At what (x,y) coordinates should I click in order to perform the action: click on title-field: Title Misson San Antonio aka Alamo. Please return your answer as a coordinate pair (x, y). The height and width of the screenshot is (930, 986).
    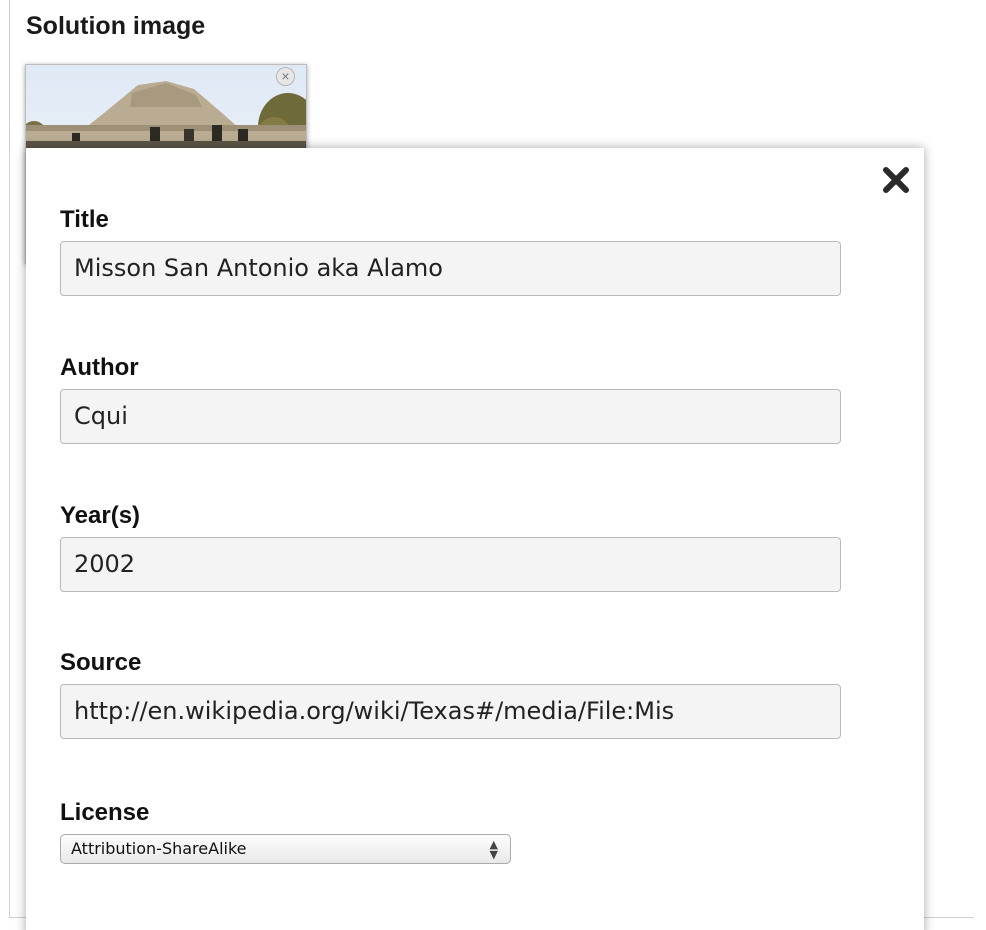
    Looking at the image, I should click on (450, 251).